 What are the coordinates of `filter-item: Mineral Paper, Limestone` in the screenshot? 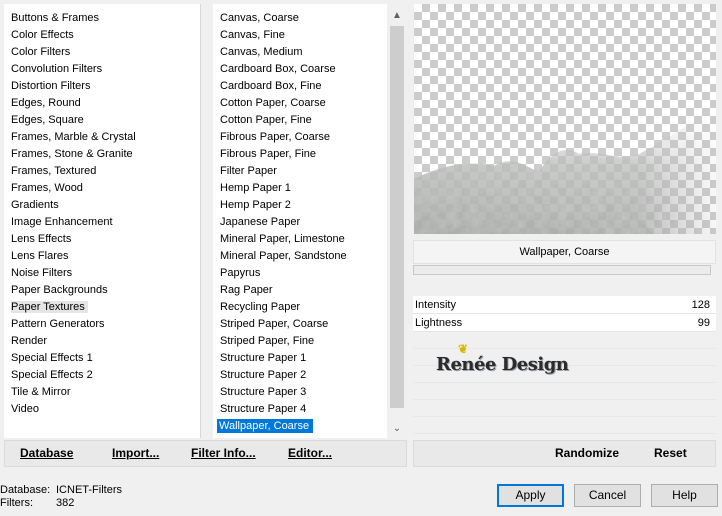 It's located at (300, 239).